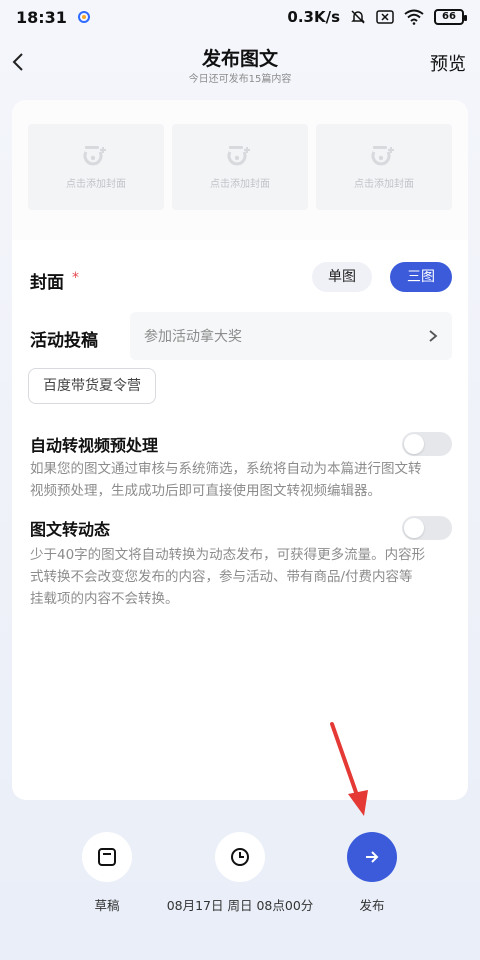 Image resolution: width=480 pixels, height=960 pixels. Describe the element at coordinates (358, 17) in the screenshot. I see `mute-bell-icon` at that location.